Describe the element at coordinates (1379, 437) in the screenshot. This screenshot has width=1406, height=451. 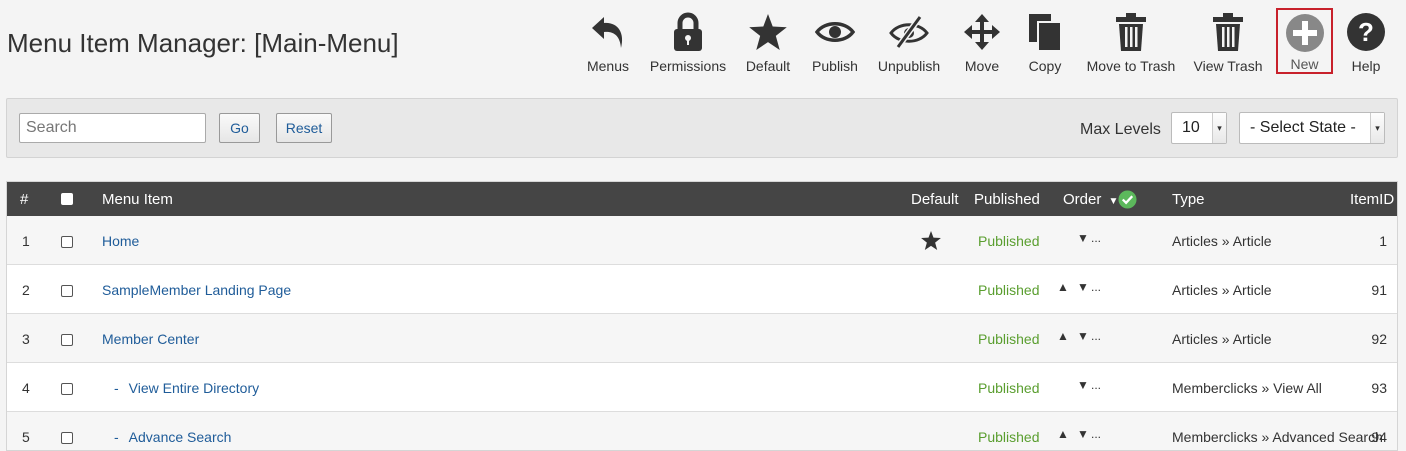
I see `itemid-cell: 94` at that location.